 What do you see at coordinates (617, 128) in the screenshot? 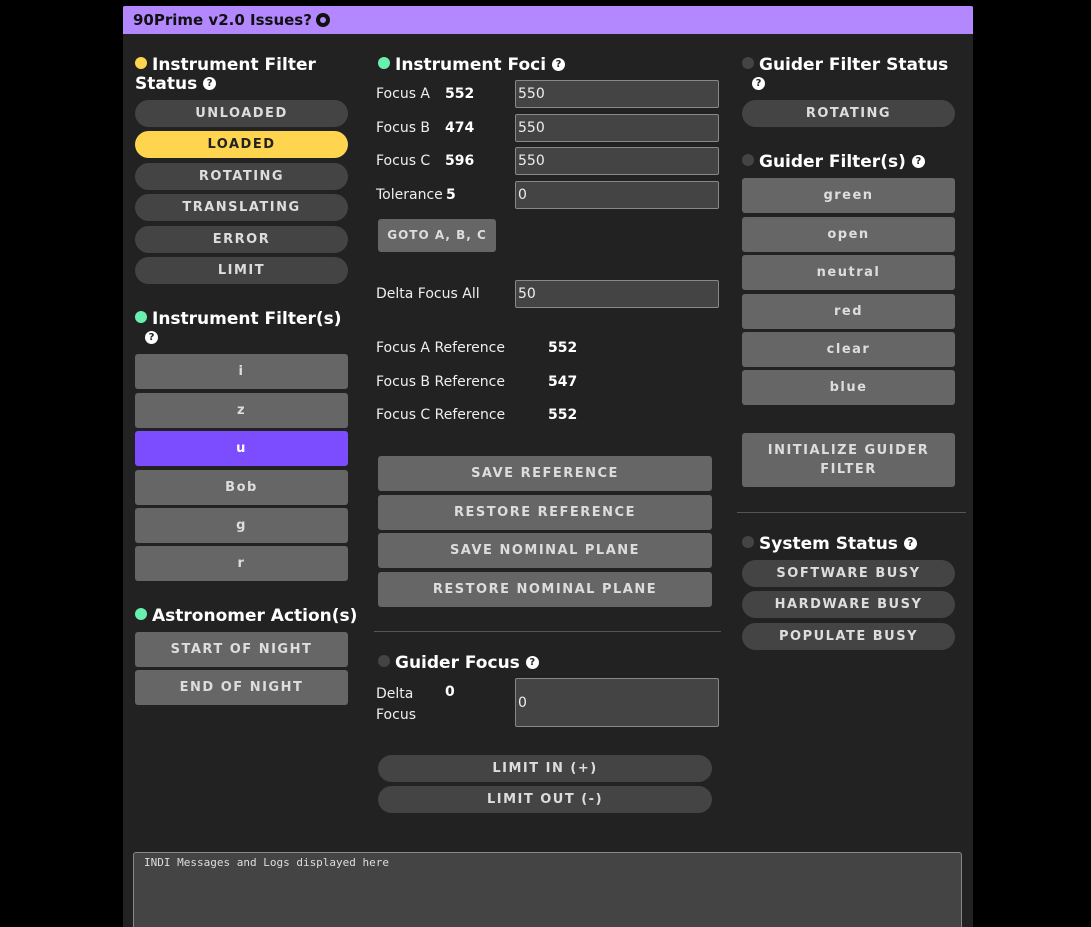
I see `focus-b-input` at bounding box center [617, 128].